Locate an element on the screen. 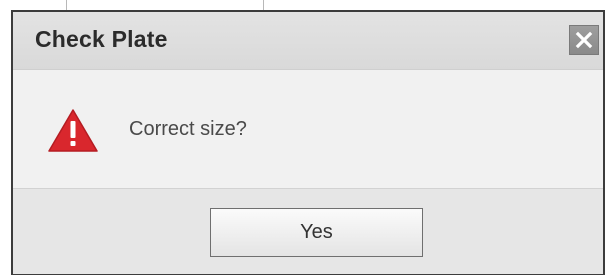  close-button is located at coordinates (584, 40).